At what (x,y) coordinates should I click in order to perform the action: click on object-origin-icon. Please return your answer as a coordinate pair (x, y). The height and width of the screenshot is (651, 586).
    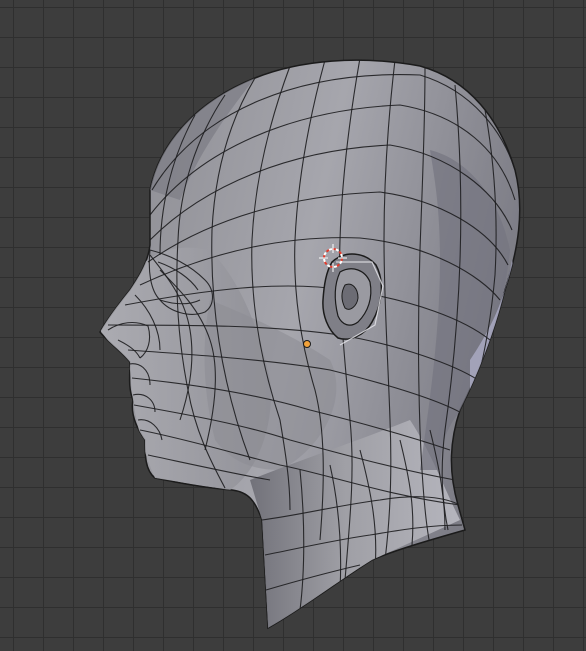
    Looking at the image, I should click on (307, 344).